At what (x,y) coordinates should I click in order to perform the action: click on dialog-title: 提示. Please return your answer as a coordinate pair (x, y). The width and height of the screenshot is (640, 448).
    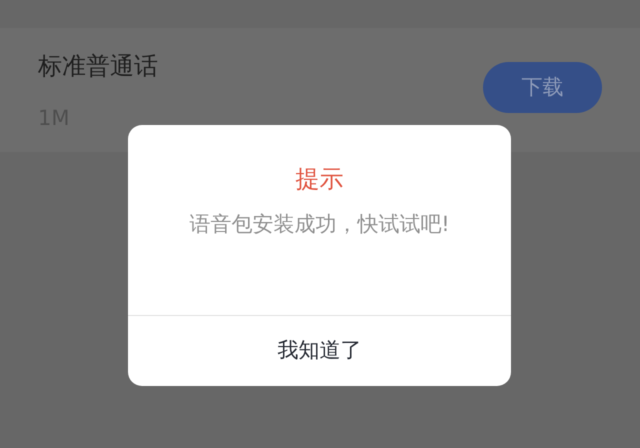
    Looking at the image, I should click on (319, 179).